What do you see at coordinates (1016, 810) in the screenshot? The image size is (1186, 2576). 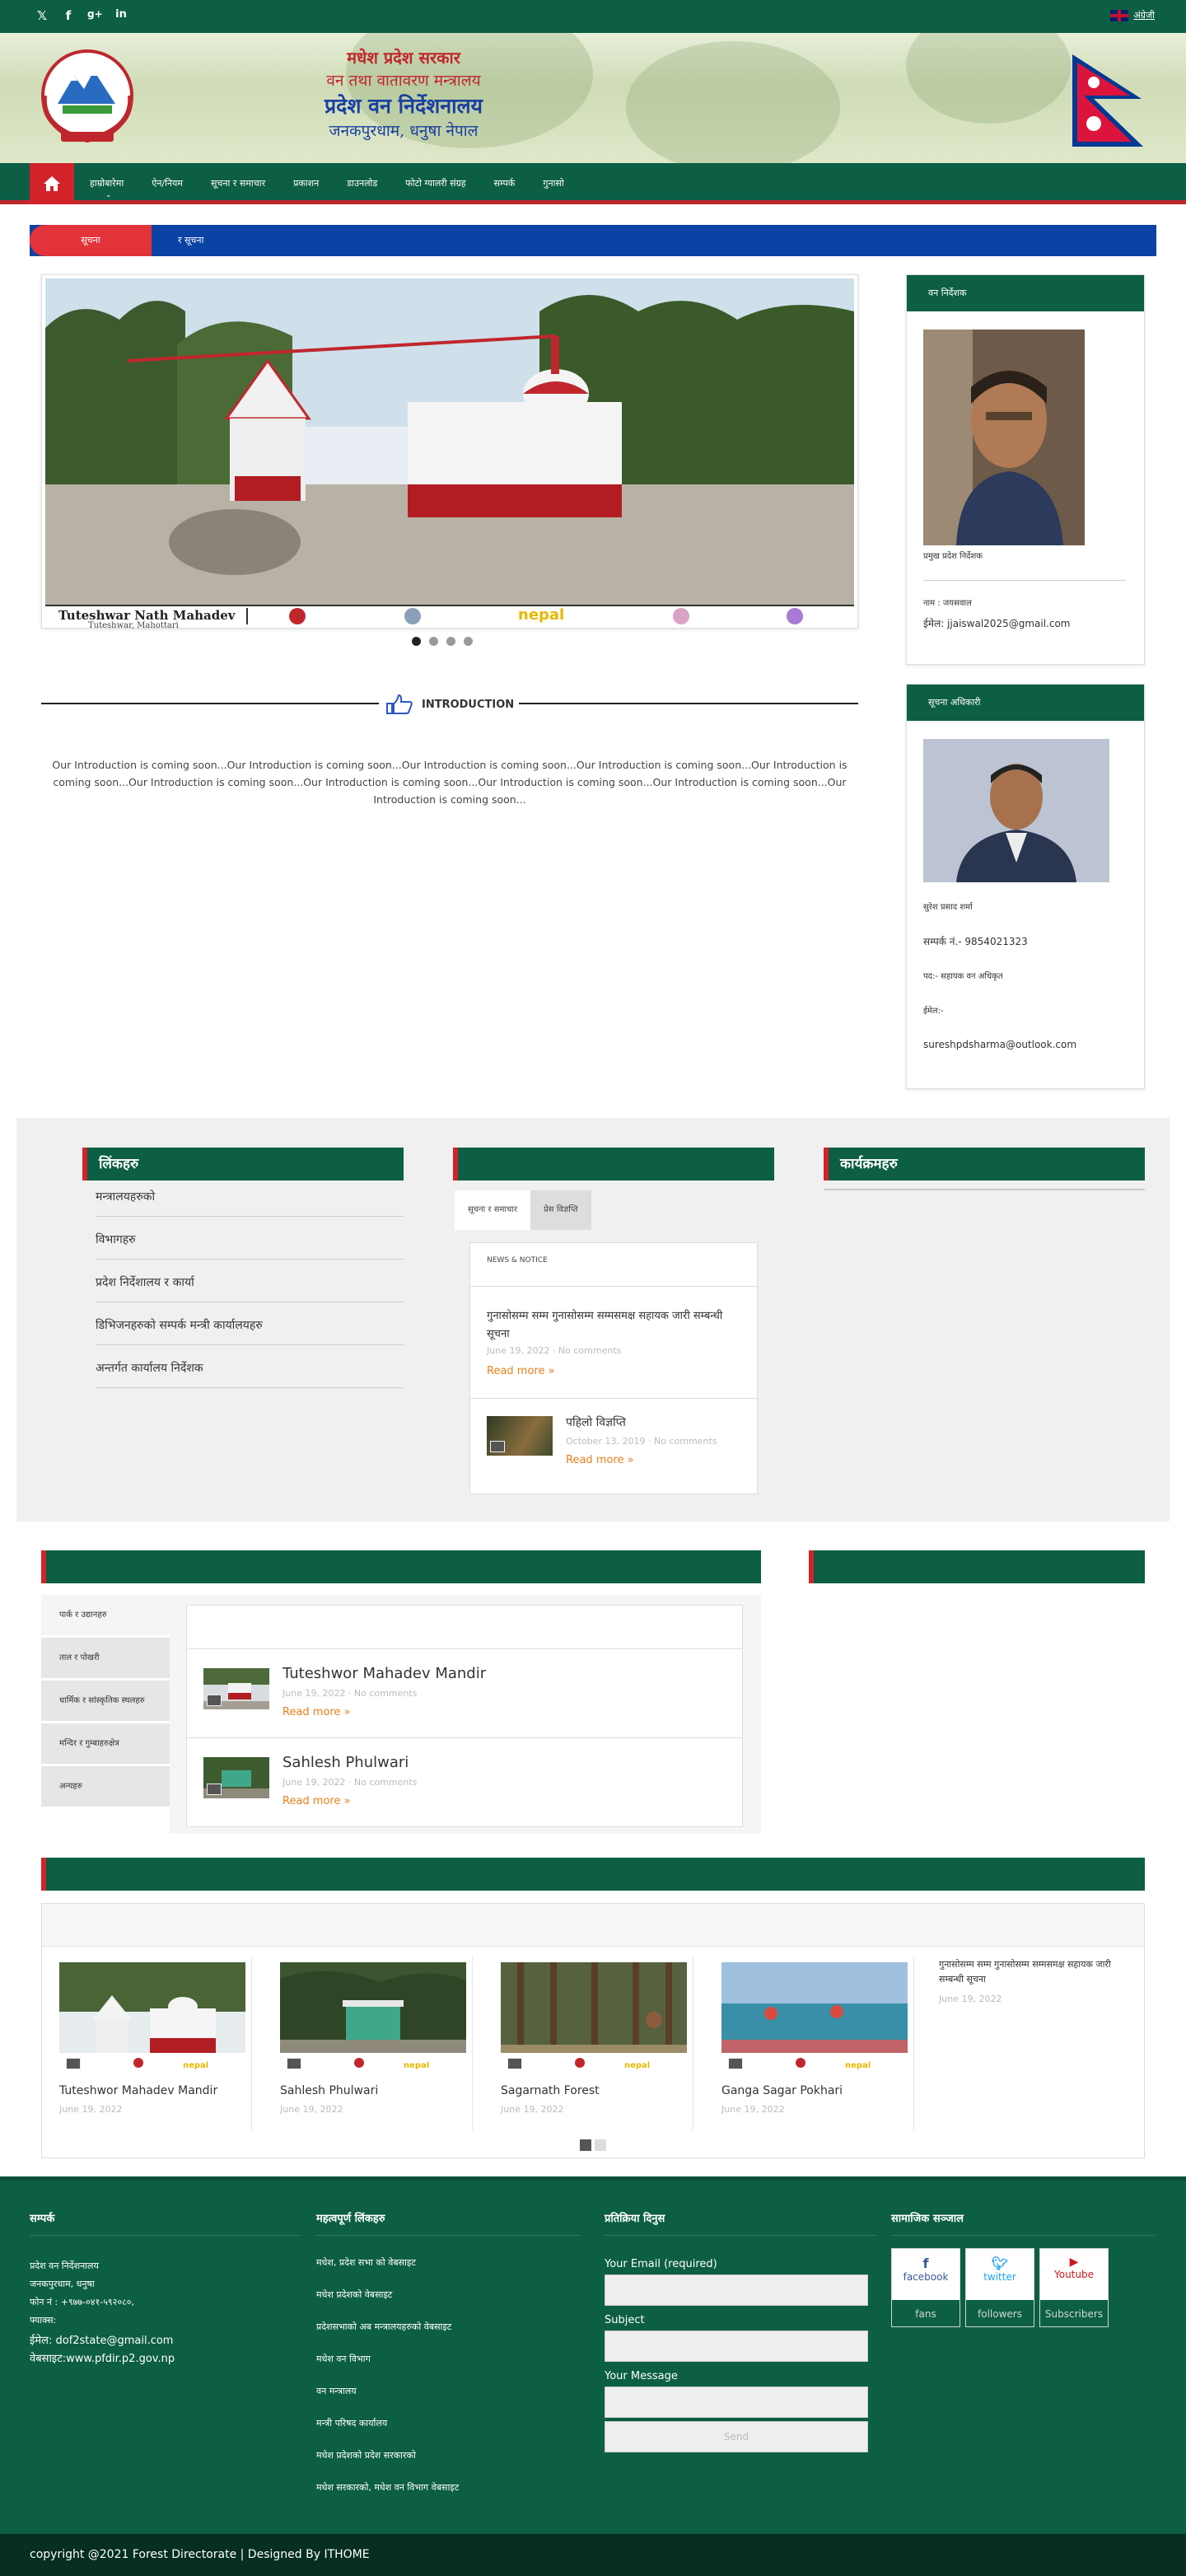 I see `info-officer-photo` at bounding box center [1016, 810].